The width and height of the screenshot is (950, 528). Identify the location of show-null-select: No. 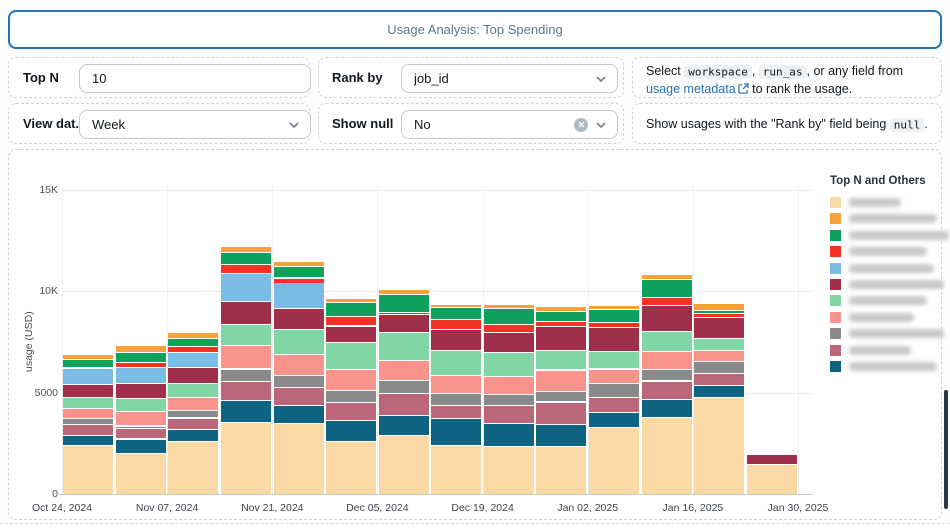
(509, 124).